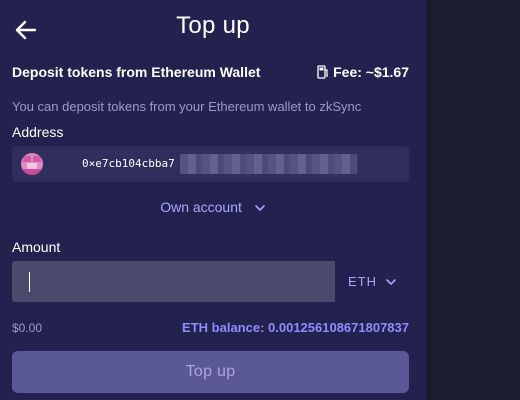 The height and width of the screenshot is (400, 520). Describe the element at coordinates (323, 72) in the screenshot. I see `gas-pump-icon` at that location.